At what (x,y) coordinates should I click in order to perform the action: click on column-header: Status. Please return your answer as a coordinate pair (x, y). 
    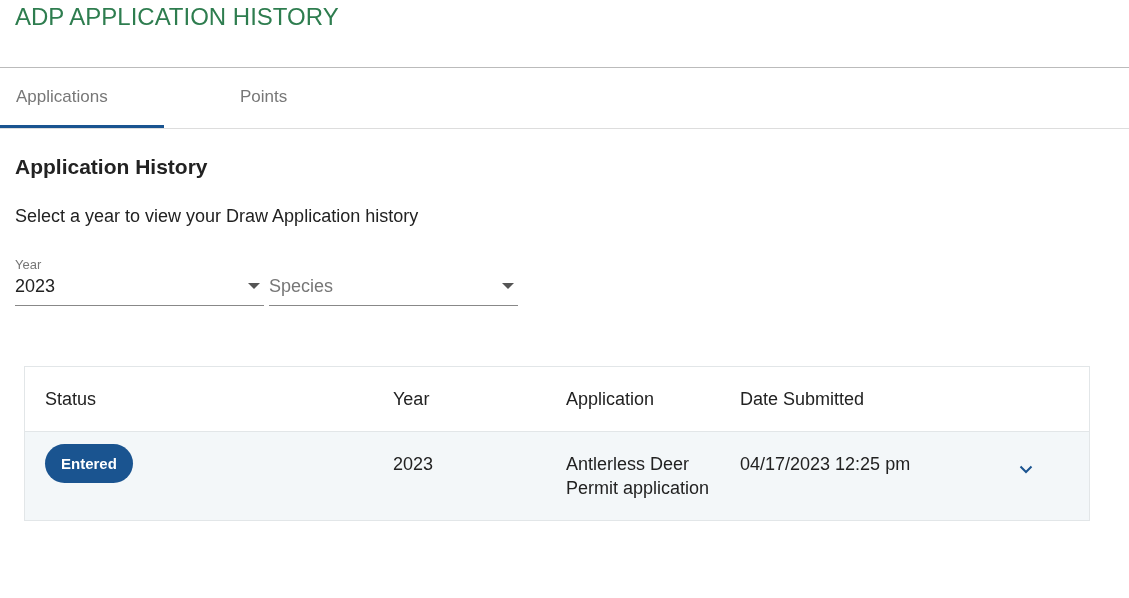
    Looking at the image, I should click on (71, 399).